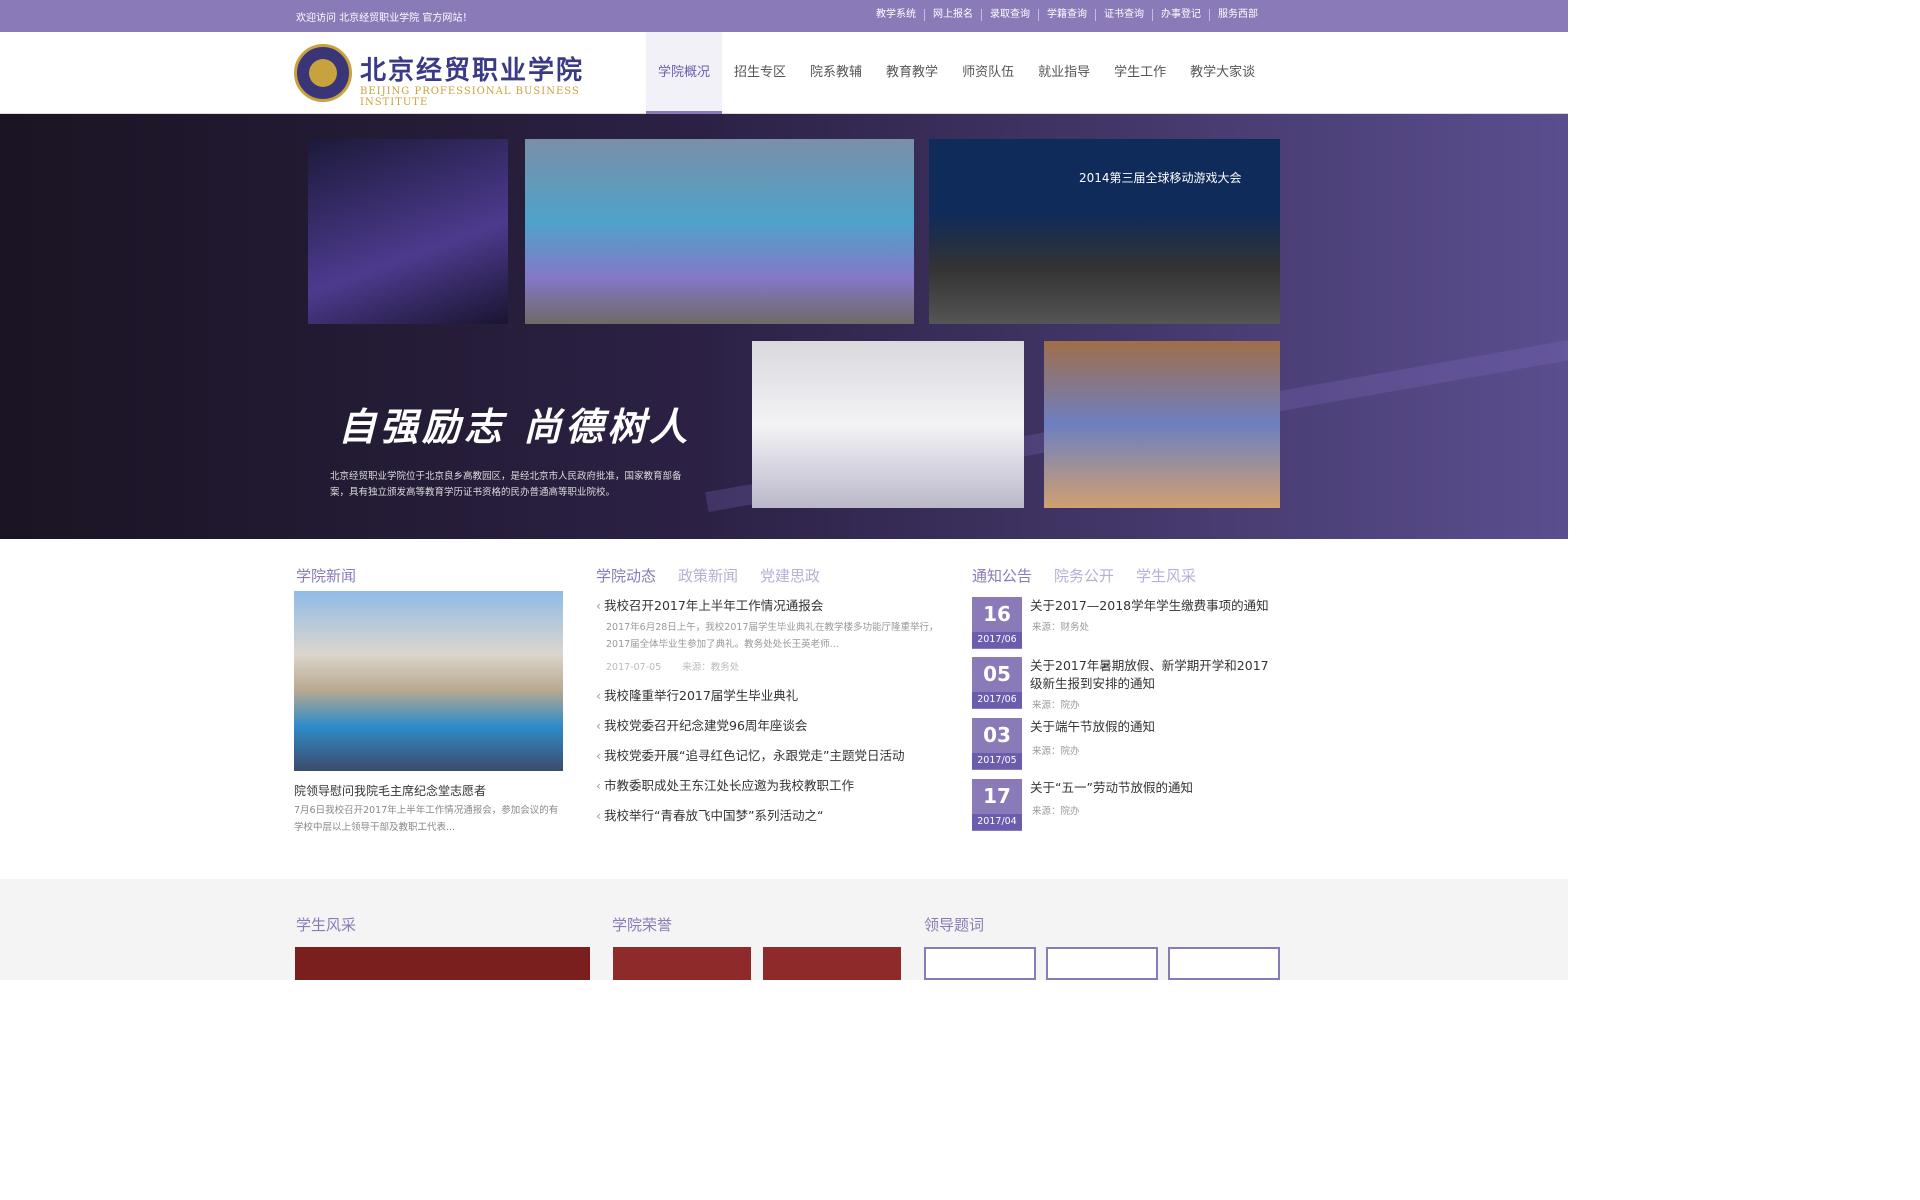  I want to click on tab-party-building: 党建思政, so click(790, 575).